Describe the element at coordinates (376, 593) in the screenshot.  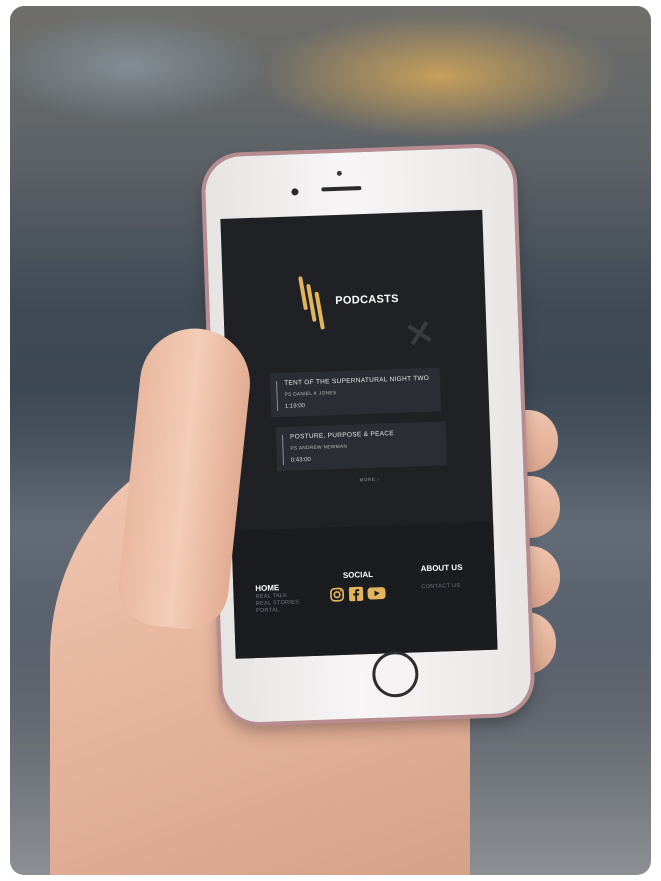
I see `youtube-icon` at that location.